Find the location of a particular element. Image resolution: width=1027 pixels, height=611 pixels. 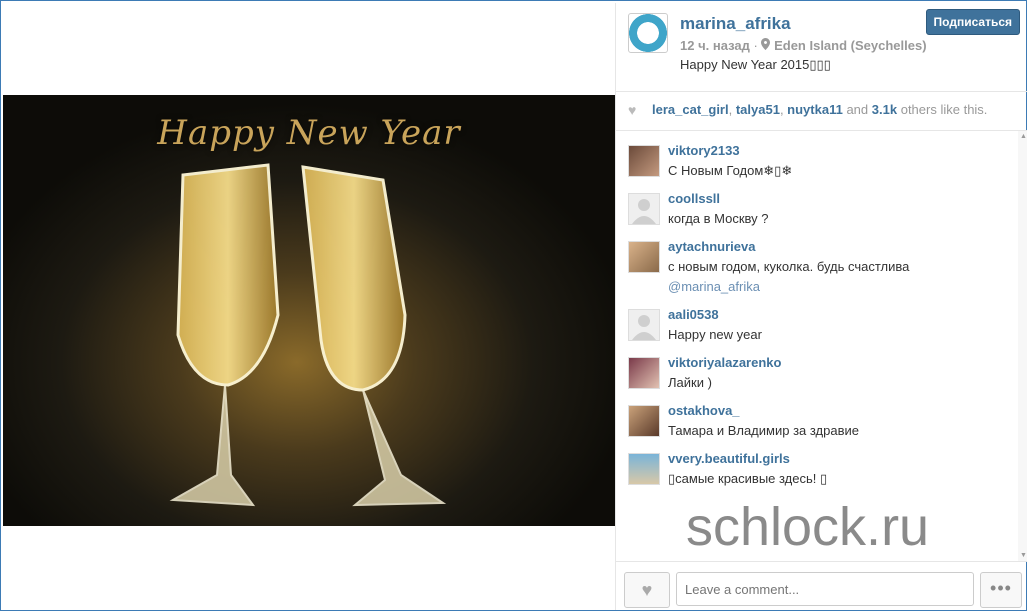

comma: , is located at coordinates (732, 109).